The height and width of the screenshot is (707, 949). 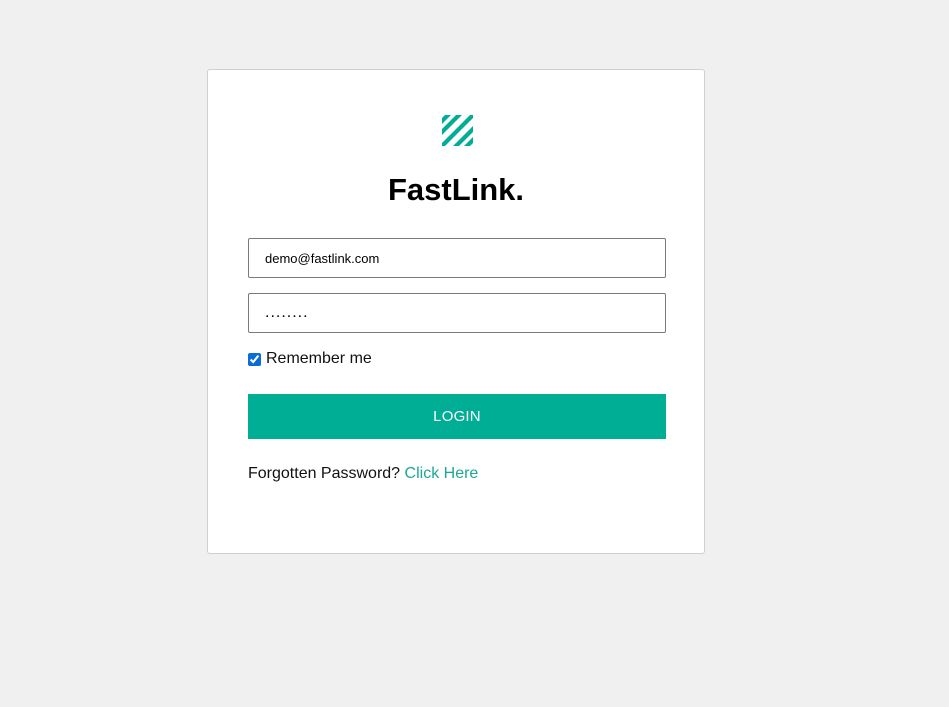 What do you see at coordinates (319, 358) in the screenshot?
I see `remember-me-label: Remember me` at bounding box center [319, 358].